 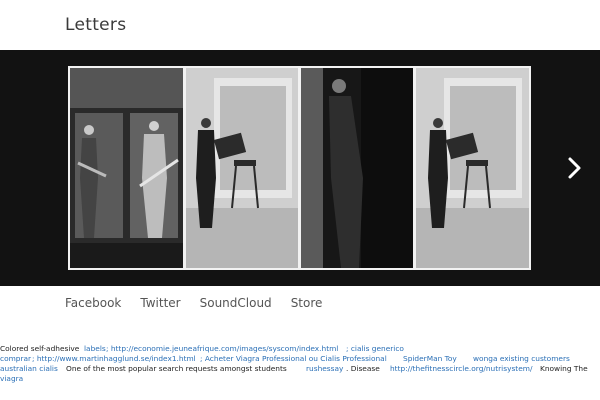 I want to click on footer-link: australian cialis, so click(x=29, y=369).